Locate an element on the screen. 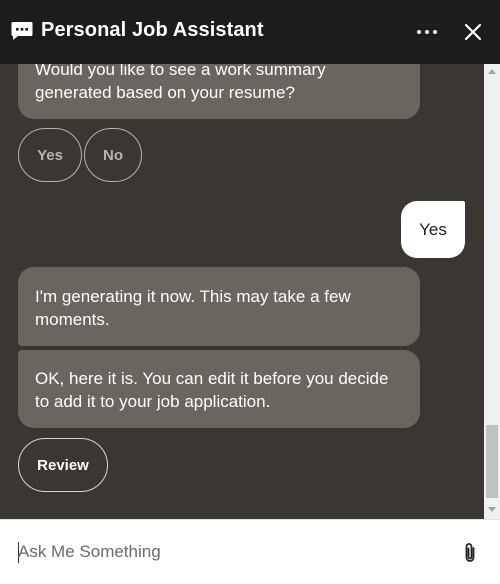 The width and height of the screenshot is (500, 584). review-button: Review is located at coordinates (63, 465).